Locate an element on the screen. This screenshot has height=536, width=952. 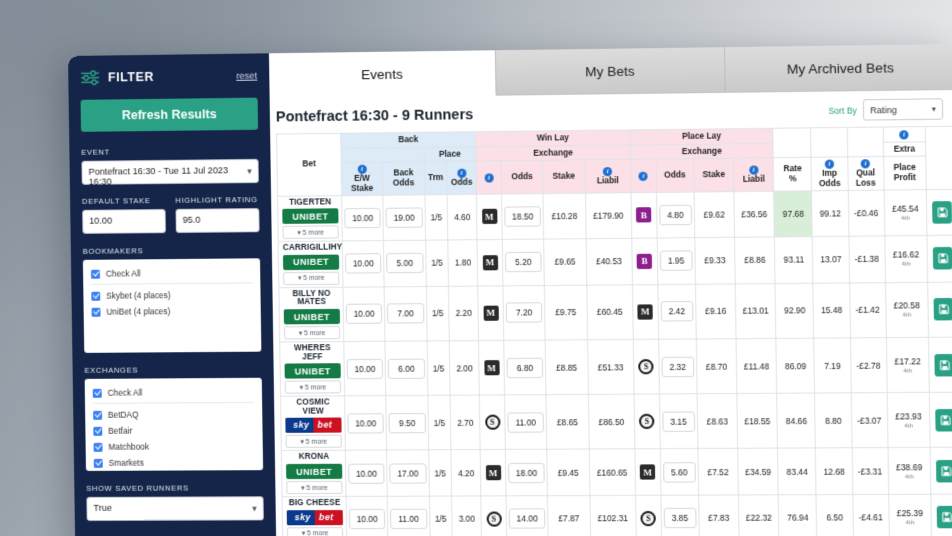
win-odds-value: 7.20 is located at coordinates (524, 313).